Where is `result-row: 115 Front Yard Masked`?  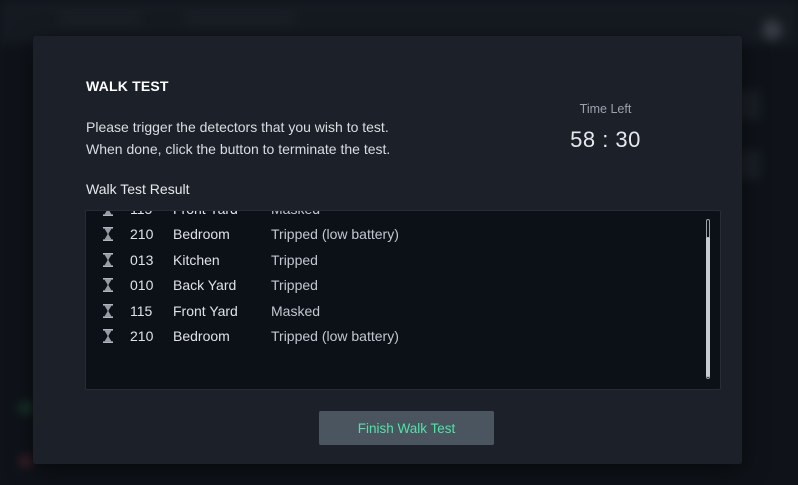
result-row: 115 Front Yard Masked is located at coordinates (391, 311).